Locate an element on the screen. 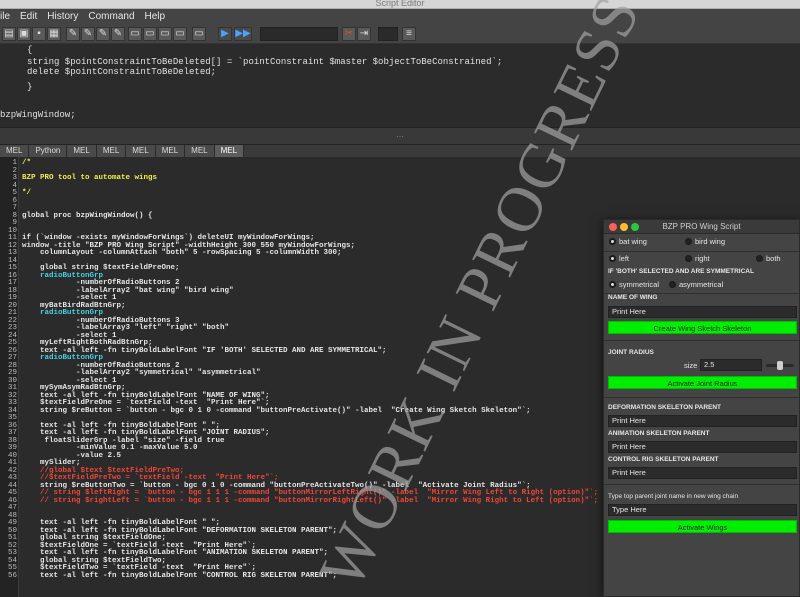  radio-label: symmetrical is located at coordinates (639, 284).